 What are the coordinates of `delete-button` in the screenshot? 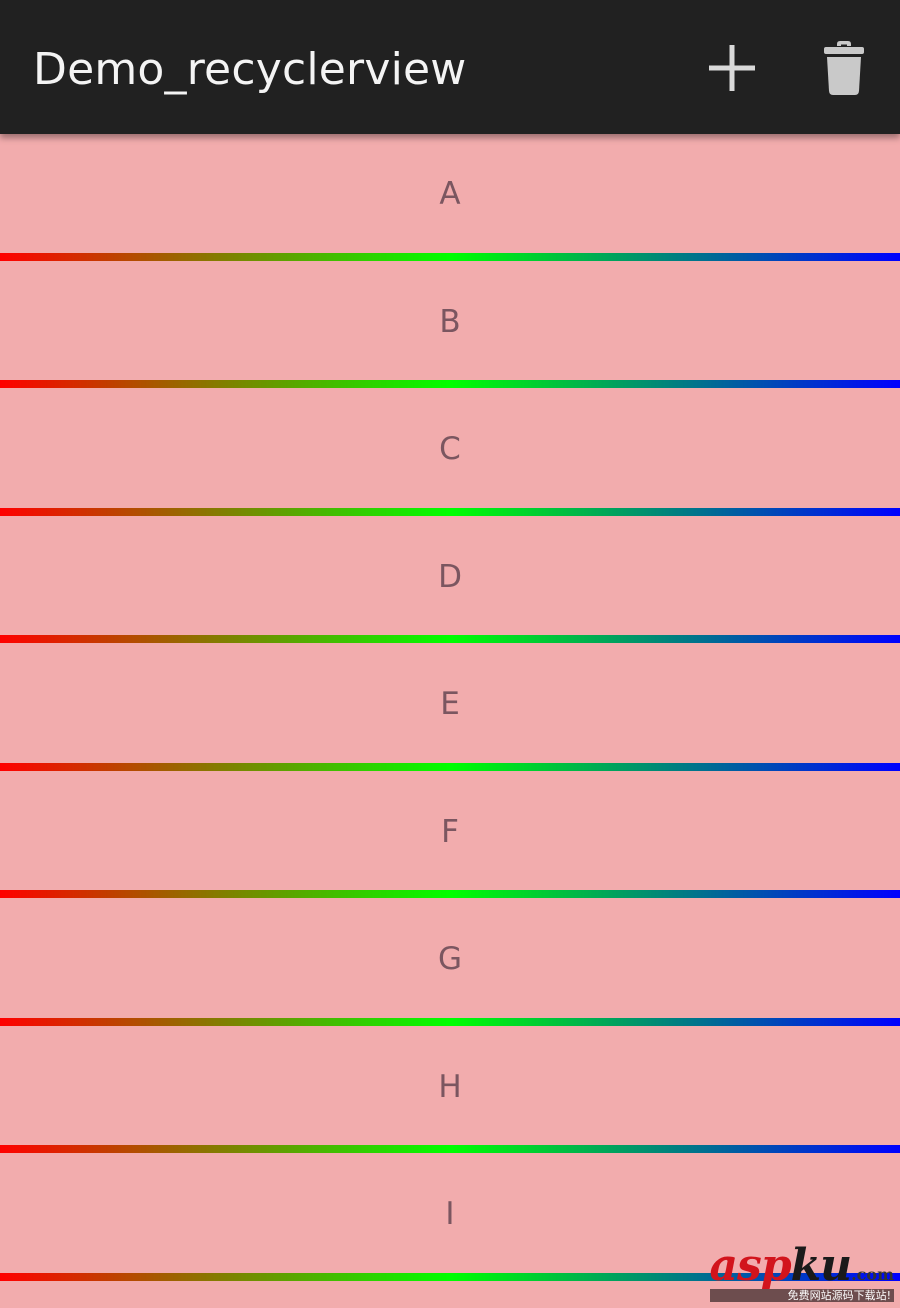 It's located at (844, 68).